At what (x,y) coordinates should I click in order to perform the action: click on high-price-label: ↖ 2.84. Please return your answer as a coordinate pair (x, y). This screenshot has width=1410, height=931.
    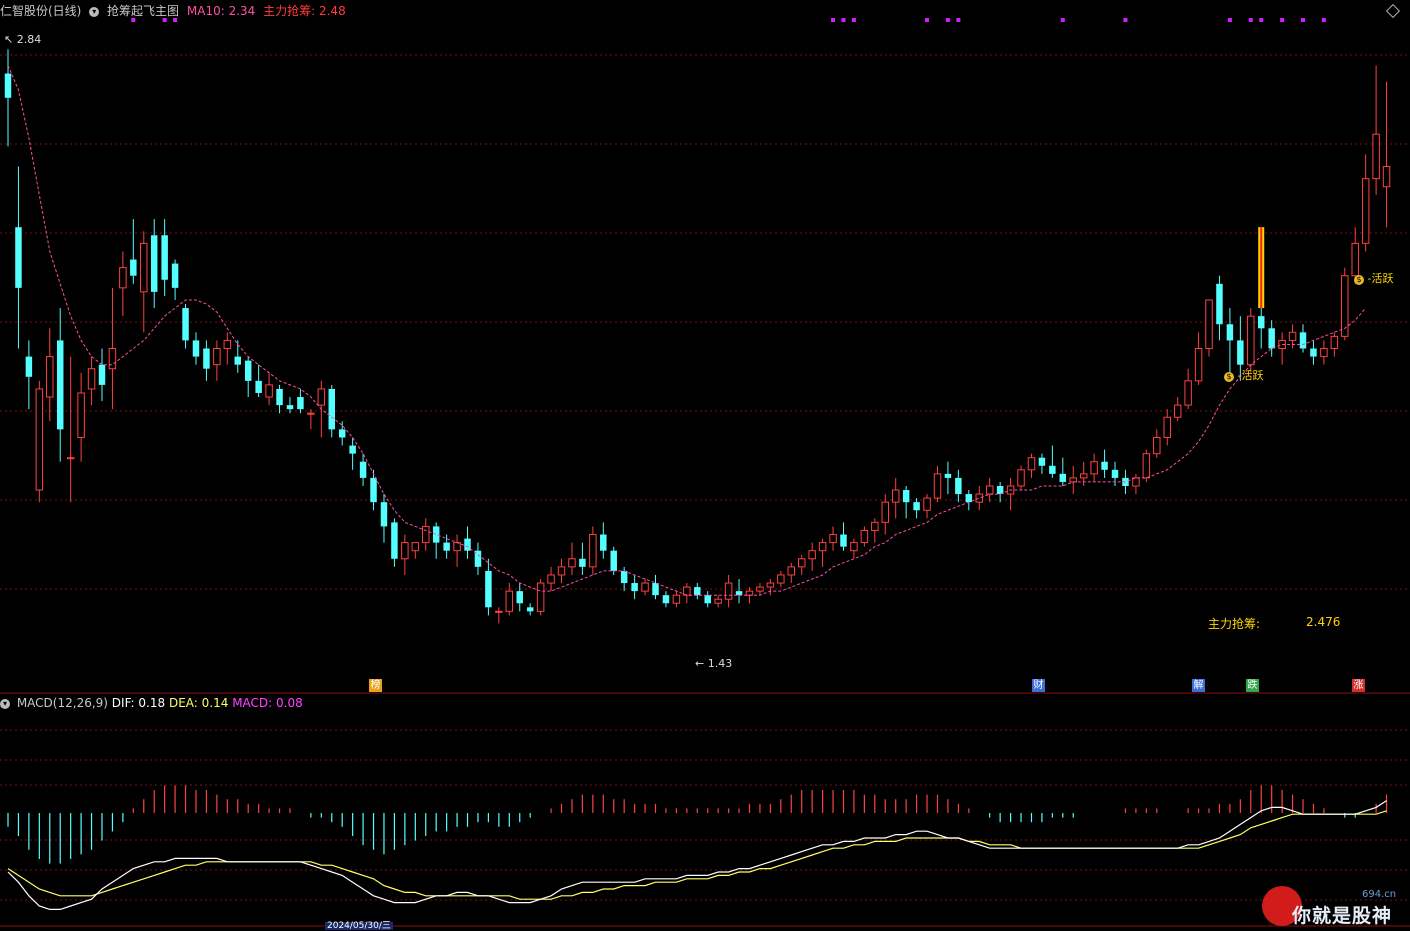
    Looking at the image, I should click on (23, 39).